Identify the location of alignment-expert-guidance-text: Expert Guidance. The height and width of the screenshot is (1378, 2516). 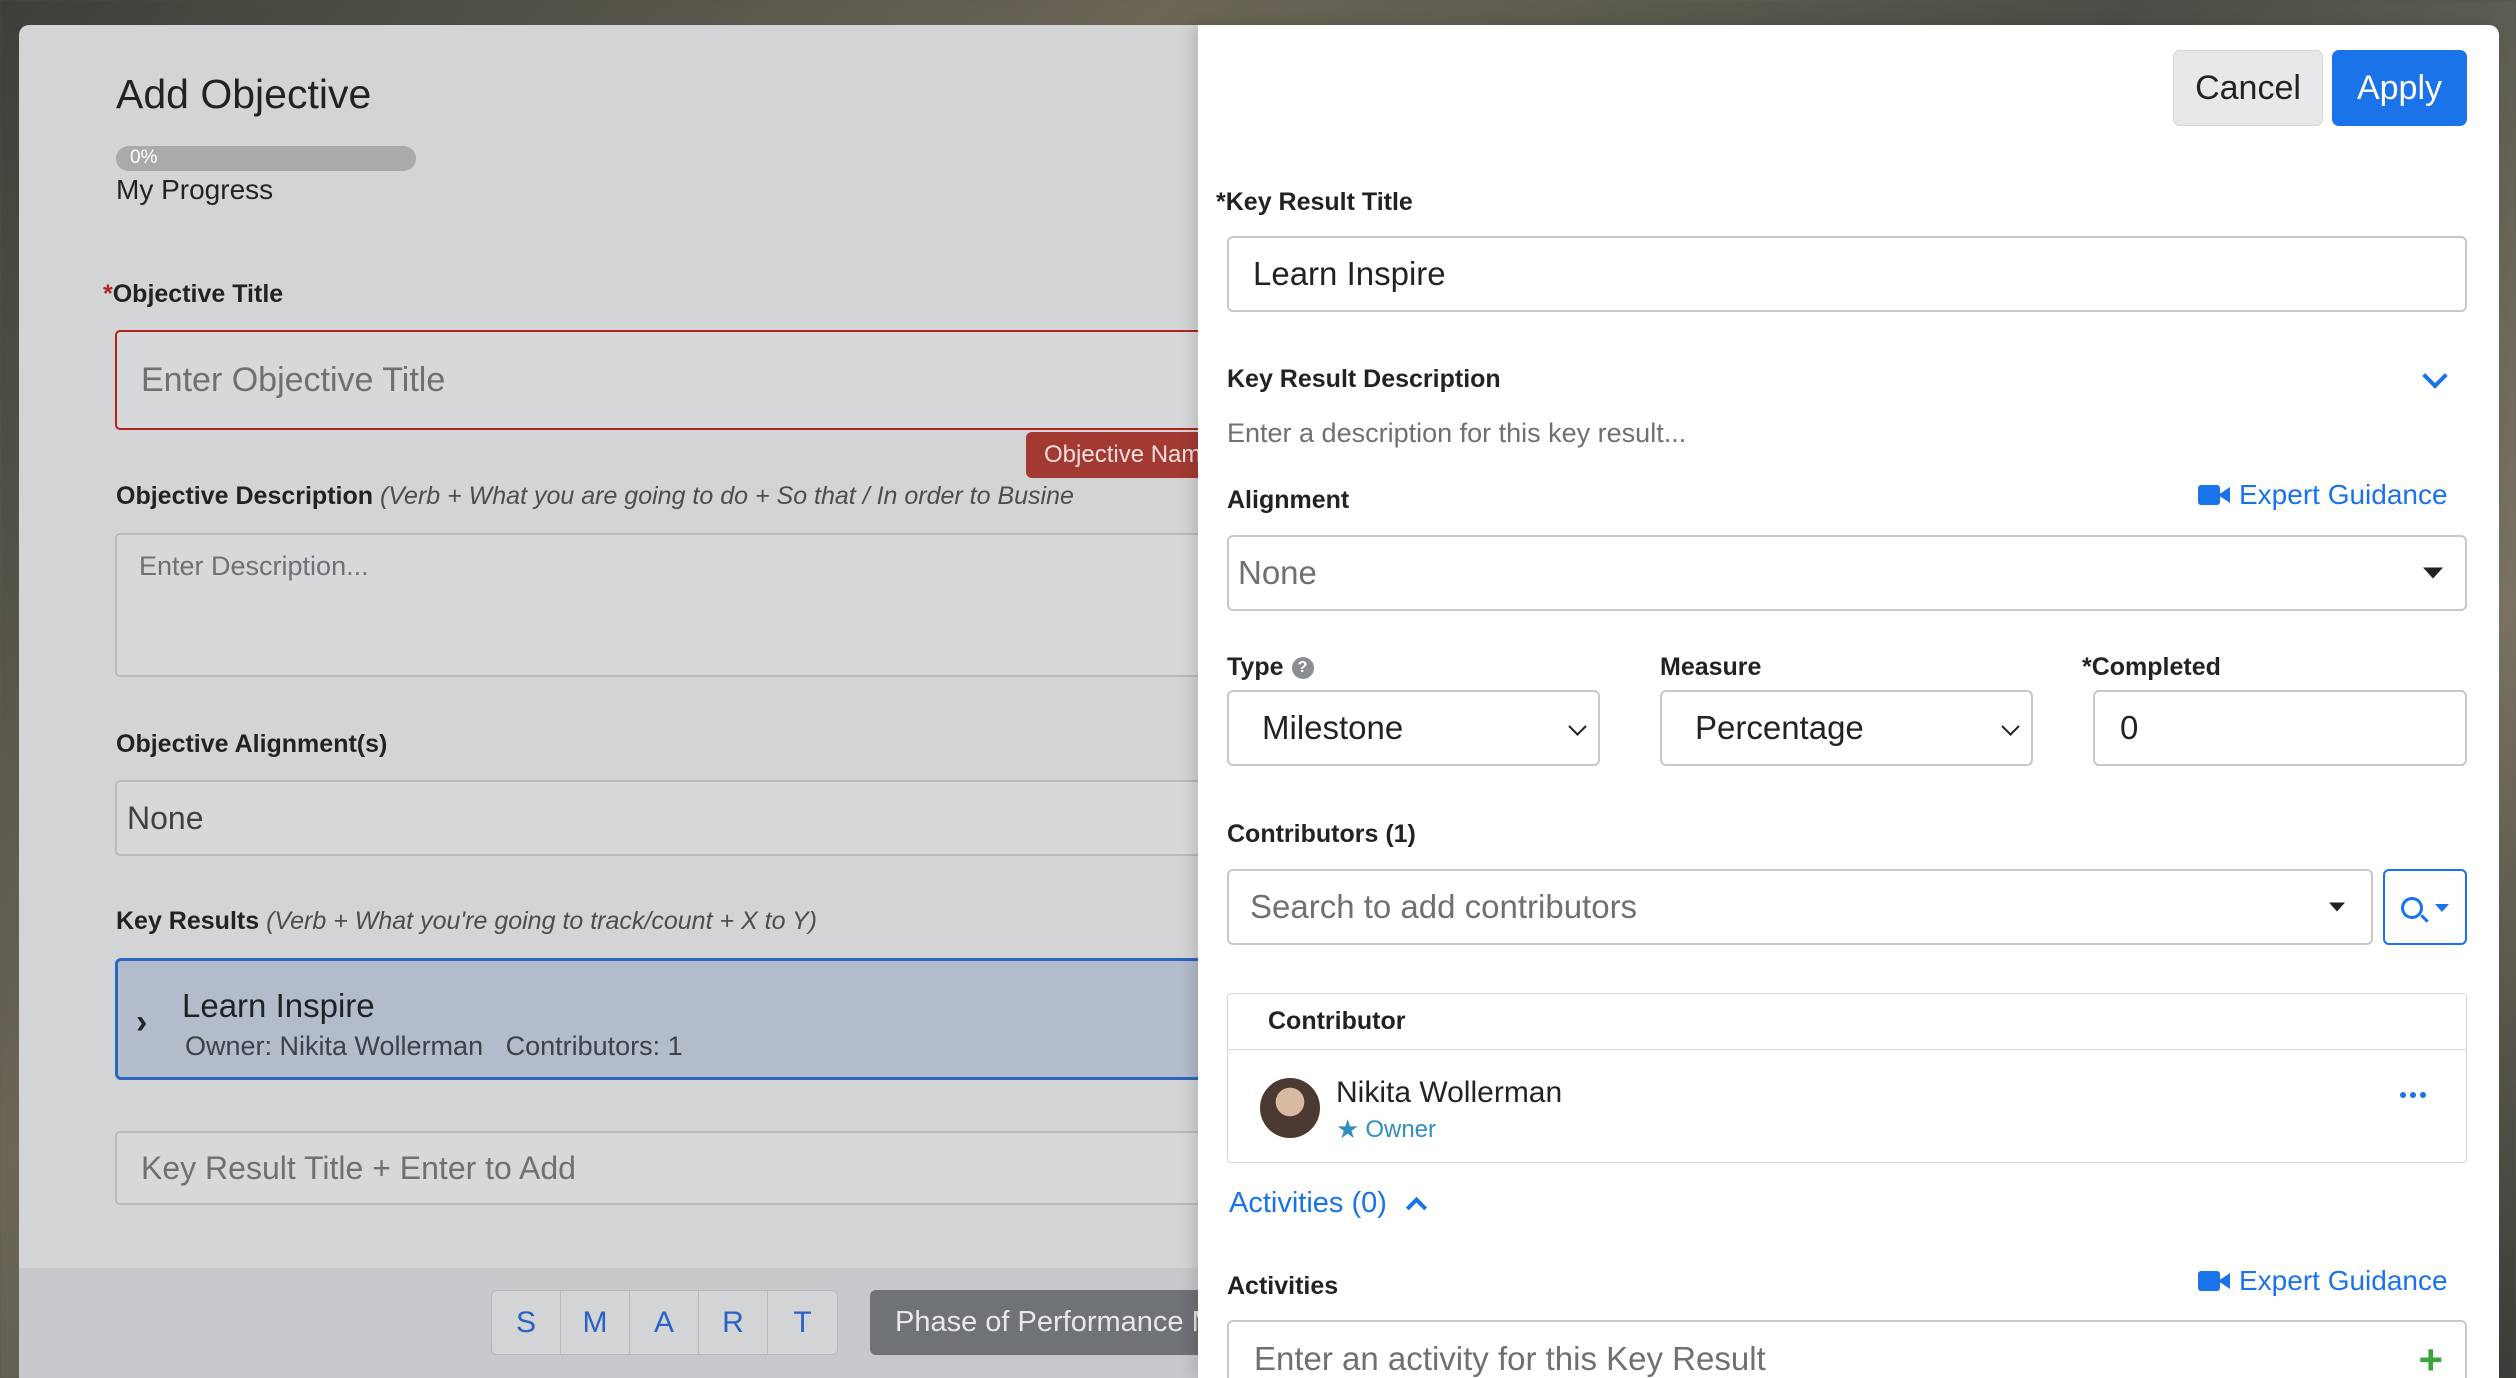
(2343, 494).